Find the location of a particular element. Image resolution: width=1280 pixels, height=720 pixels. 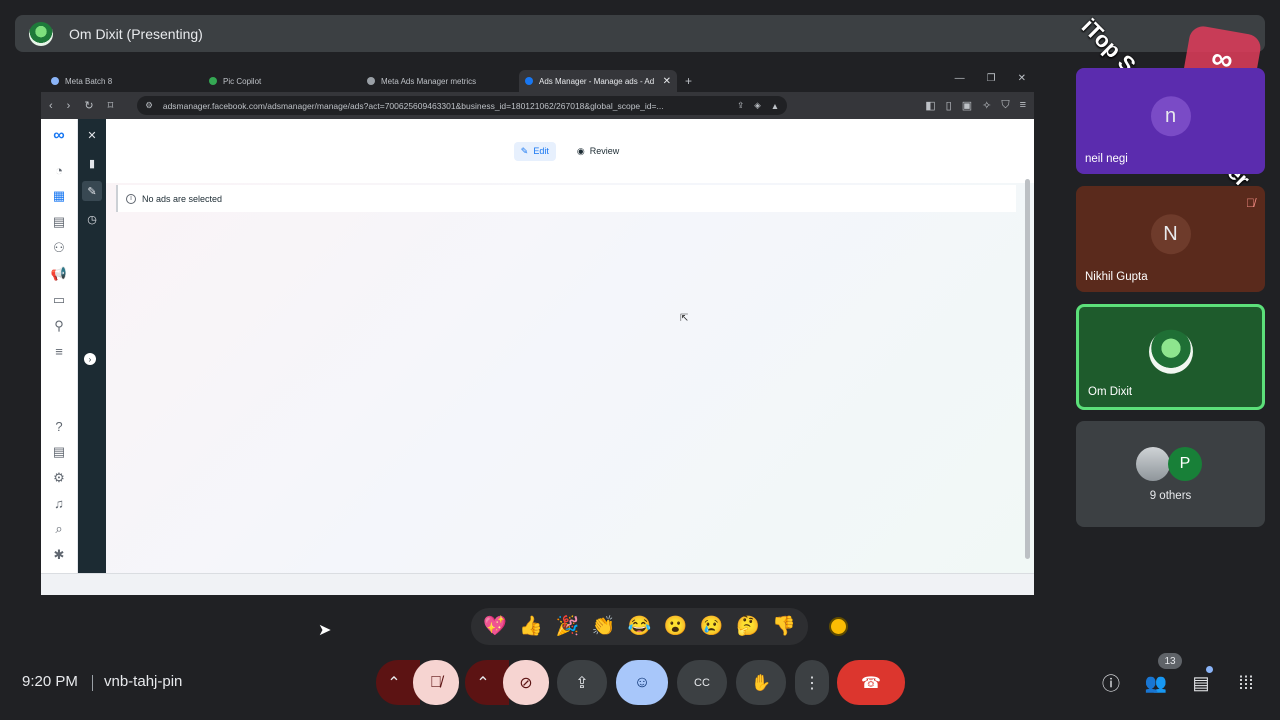

back-icon: ‹ is located at coordinates (51, 106).